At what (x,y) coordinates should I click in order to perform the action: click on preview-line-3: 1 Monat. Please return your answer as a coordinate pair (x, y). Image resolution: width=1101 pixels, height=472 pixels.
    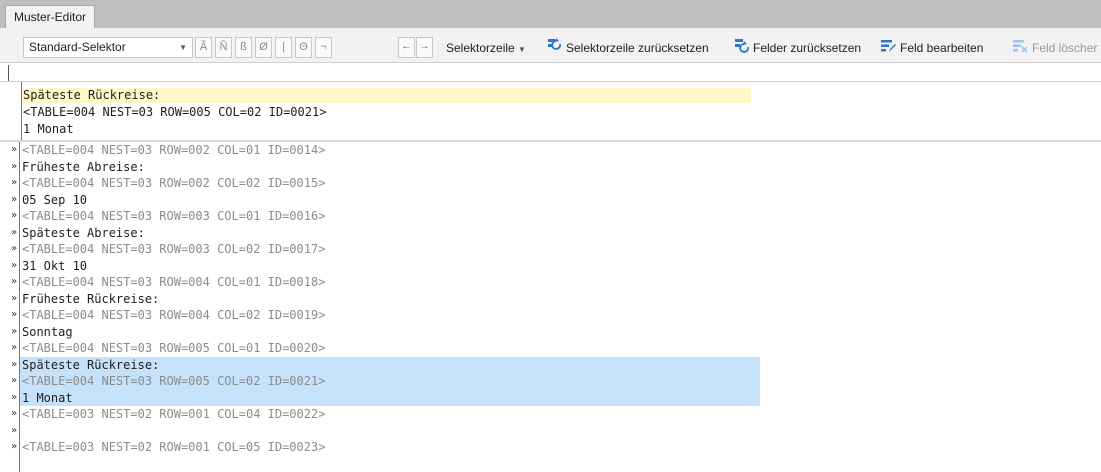
    Looking at the image, I should click on (48, 129).